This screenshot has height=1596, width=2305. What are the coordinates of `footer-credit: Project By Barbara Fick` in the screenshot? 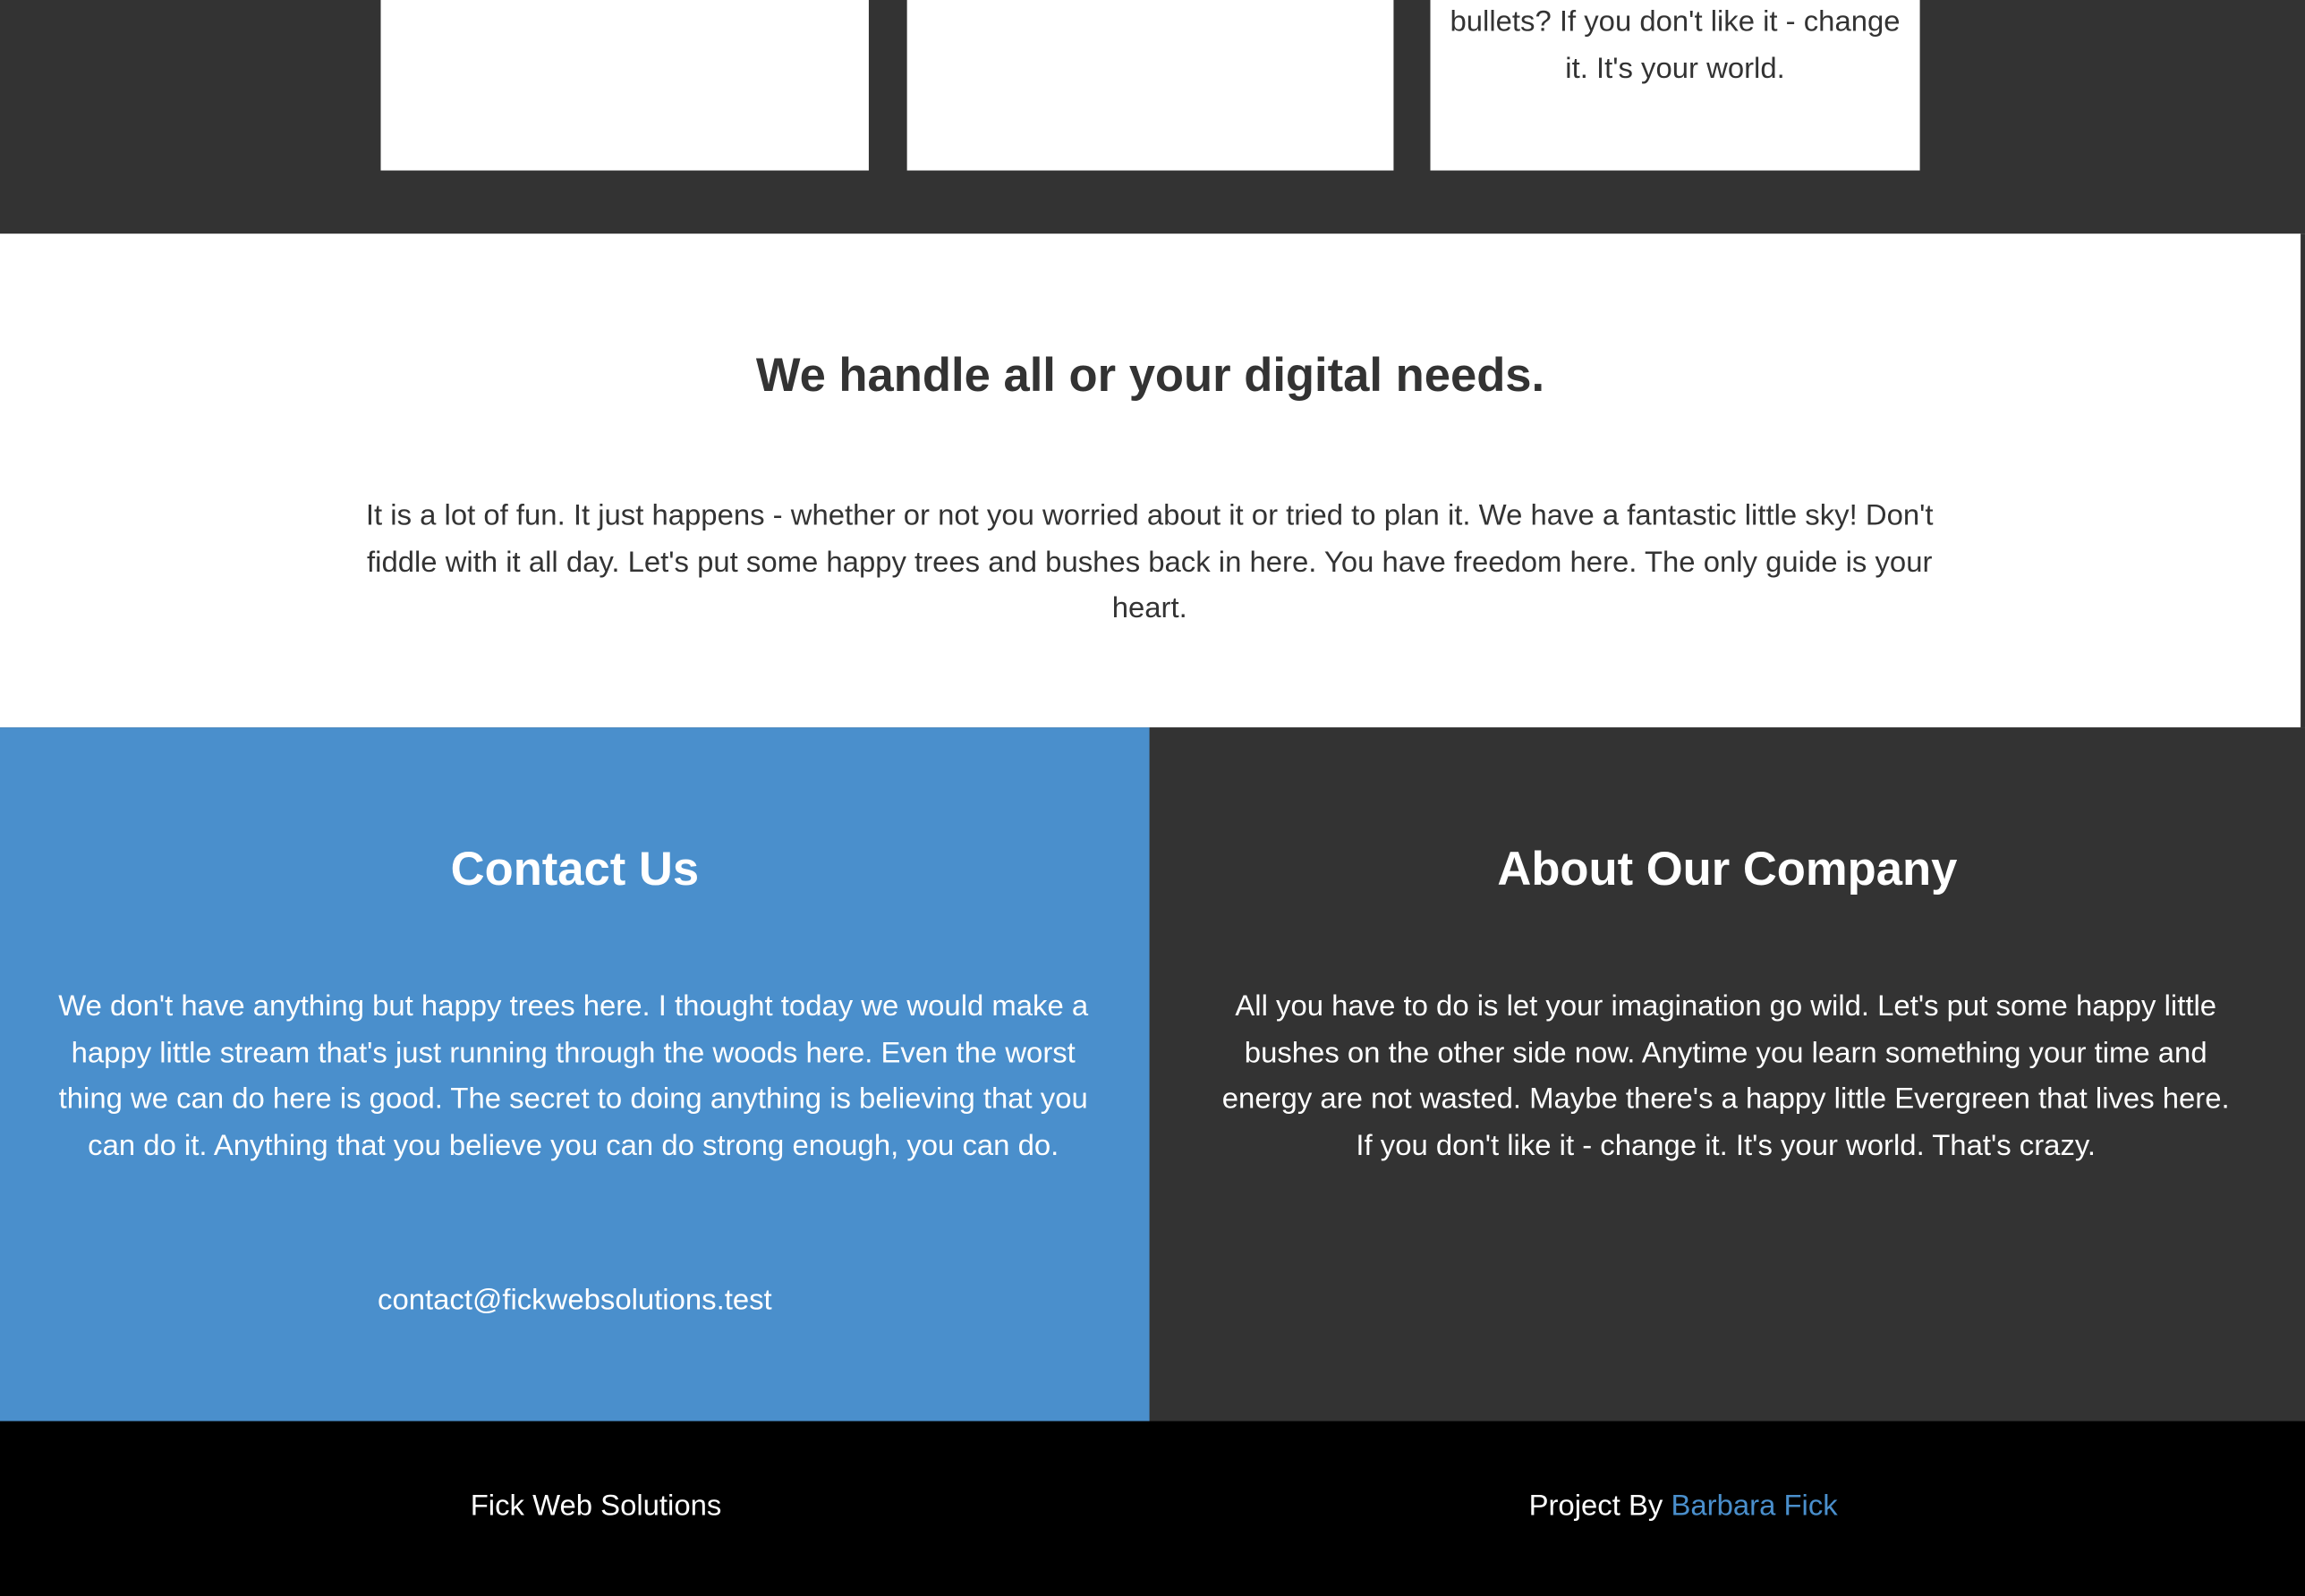 It's located at (1684, 1507).